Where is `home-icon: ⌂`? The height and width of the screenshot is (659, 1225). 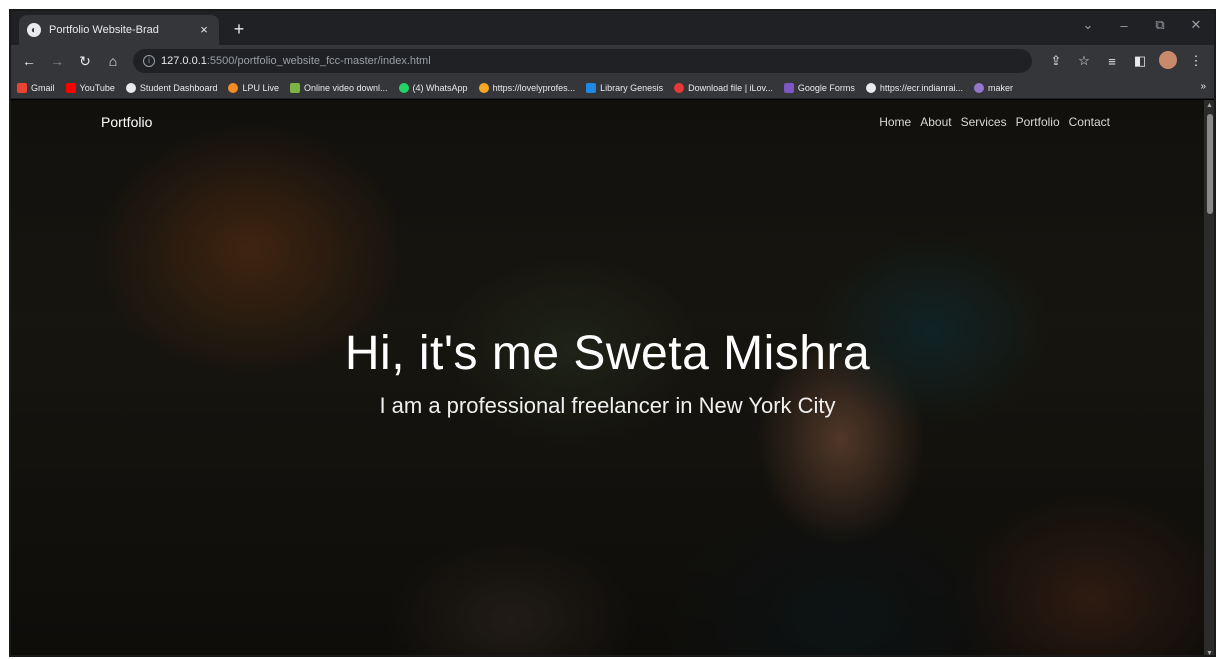 home-icon: ⌂ is located at coordinates (113, 61).